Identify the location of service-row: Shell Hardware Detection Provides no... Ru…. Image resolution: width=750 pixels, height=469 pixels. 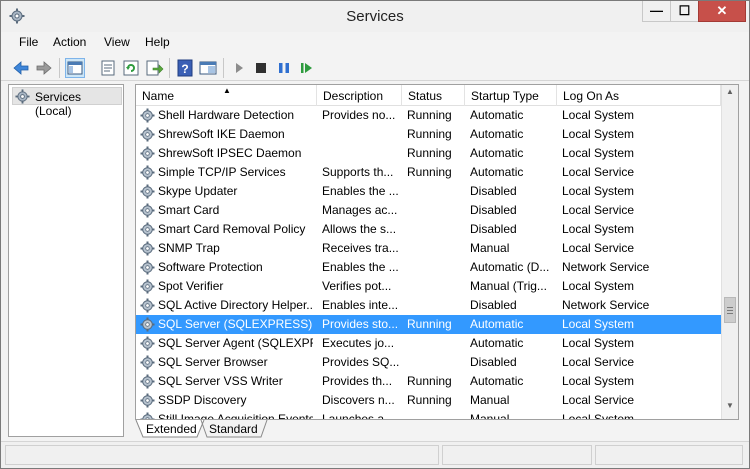
(428, 115).